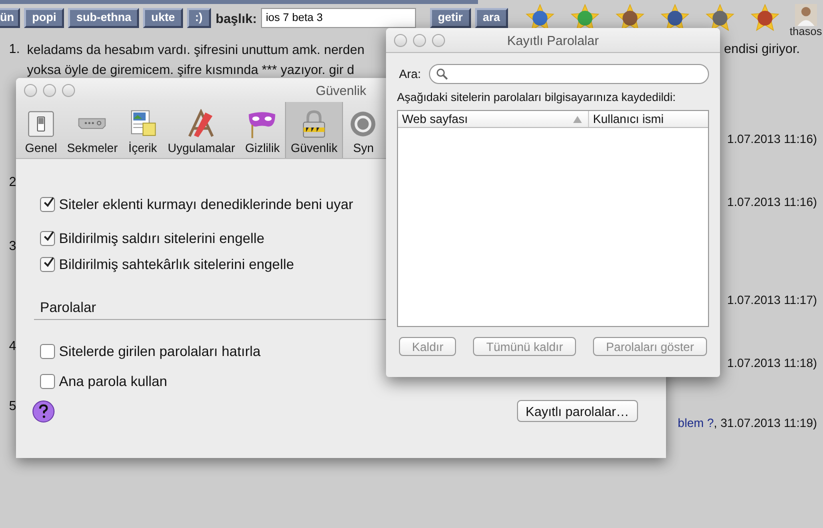 This screenshot has height=528, width=823. I want to click on entry-number: 3, so click(13, 246).